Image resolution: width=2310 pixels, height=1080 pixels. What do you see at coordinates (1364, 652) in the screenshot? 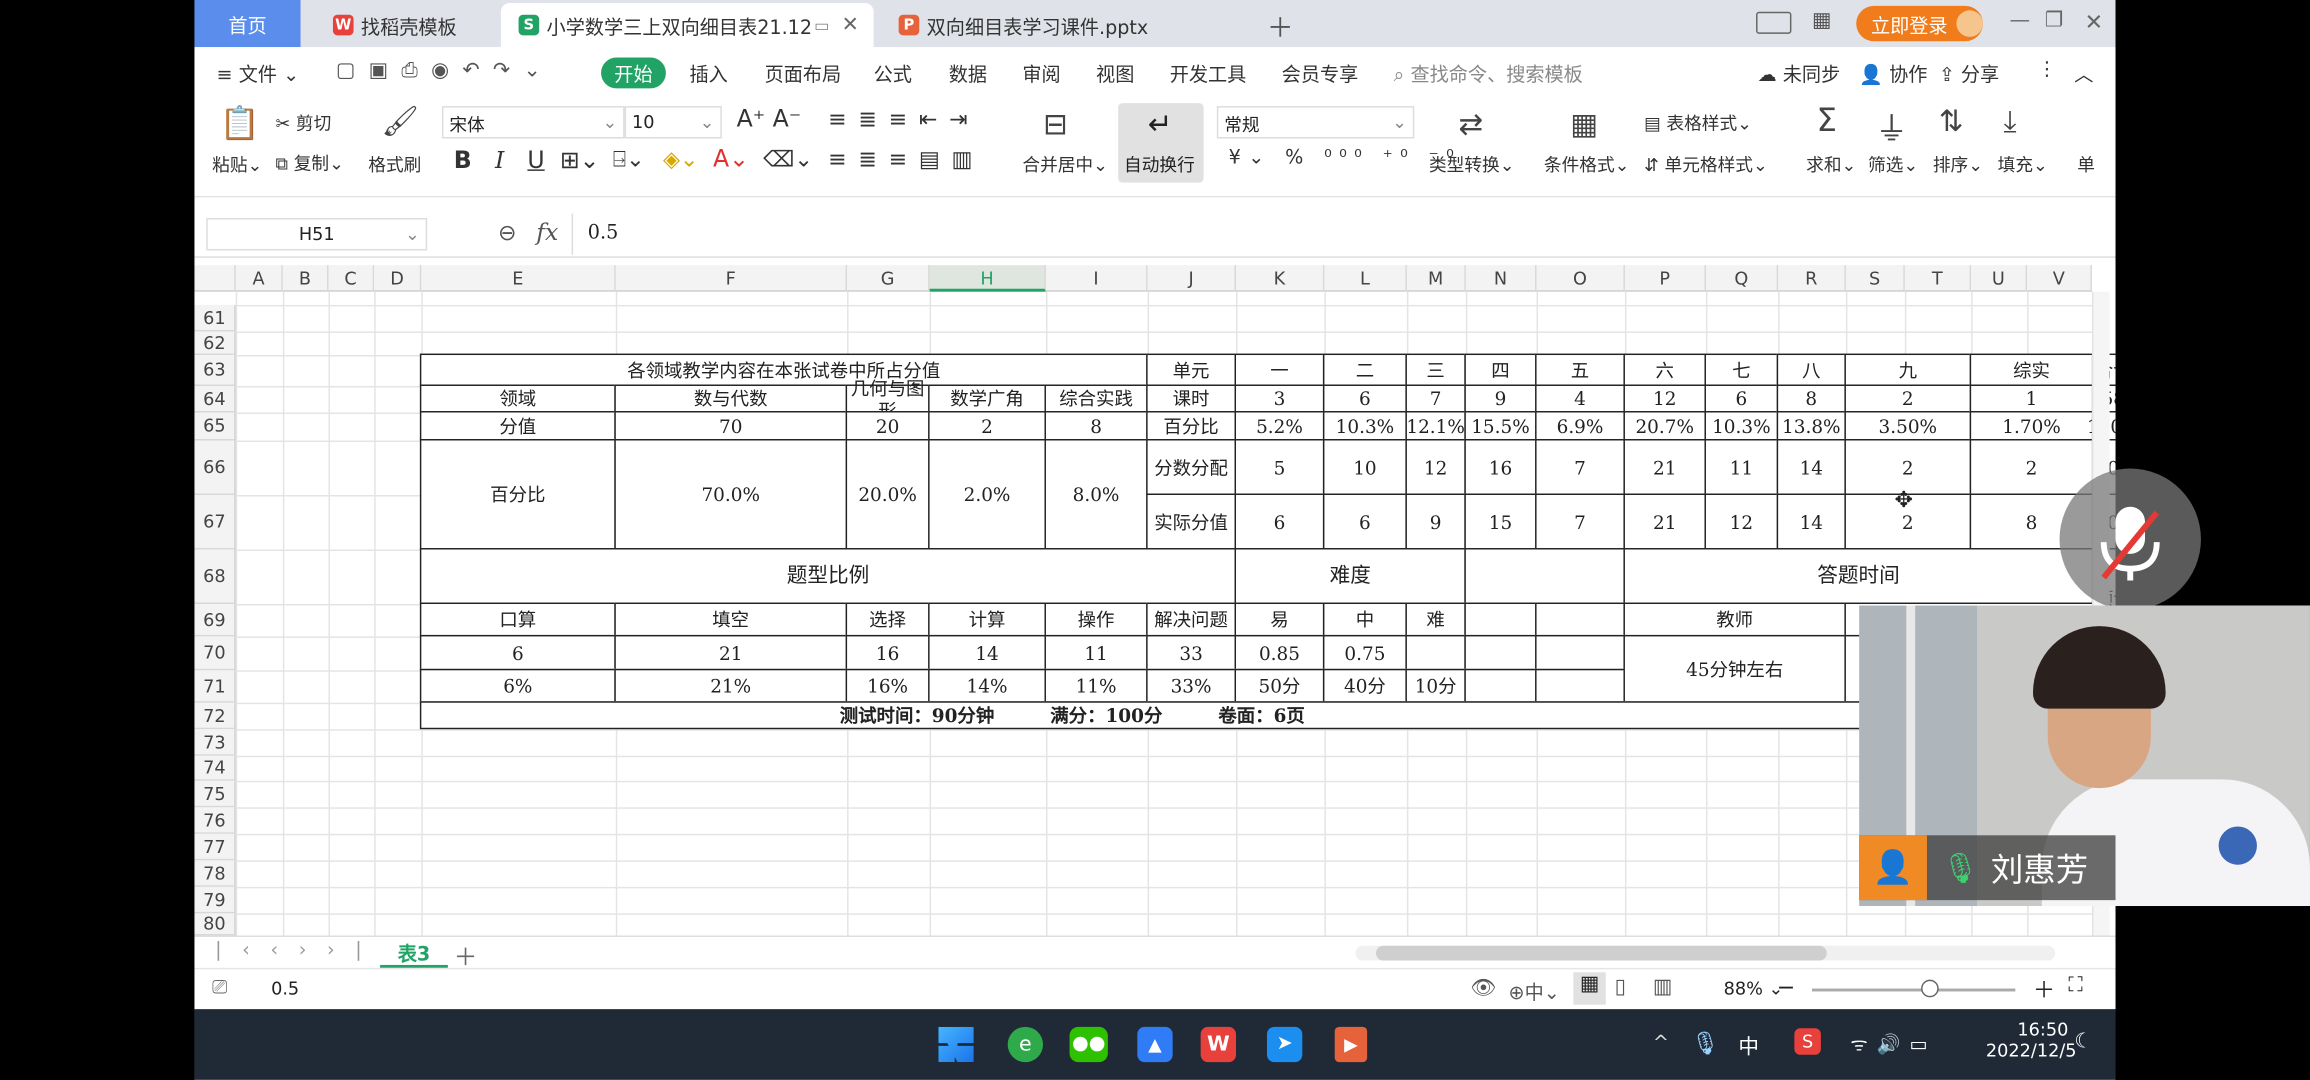
I see `question-count-cell: 0.75` at bounding box center [1364, 652].